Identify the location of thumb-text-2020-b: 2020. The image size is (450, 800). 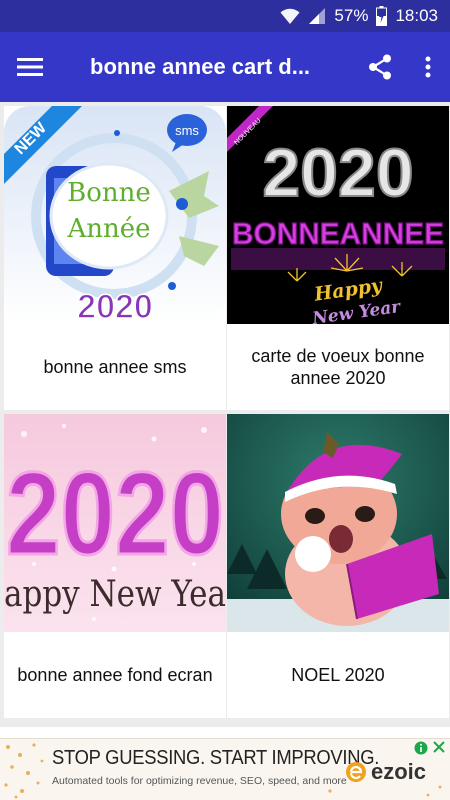
(337, 173).